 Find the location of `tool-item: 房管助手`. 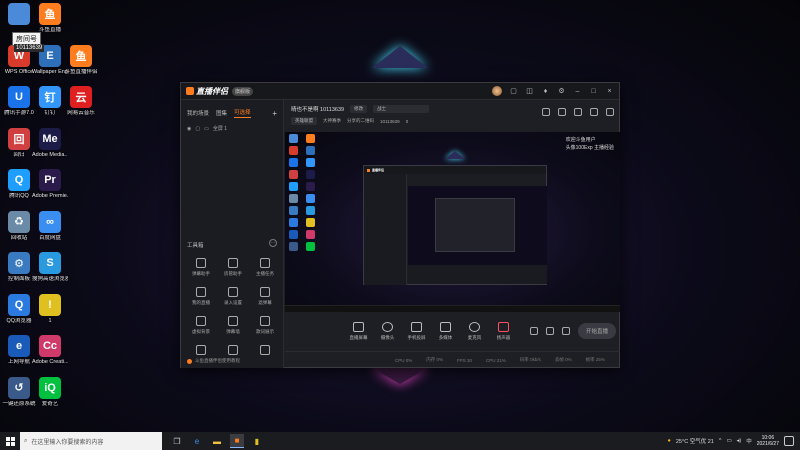

tool-item: 房管助手 is located at coordinates (233, 267).